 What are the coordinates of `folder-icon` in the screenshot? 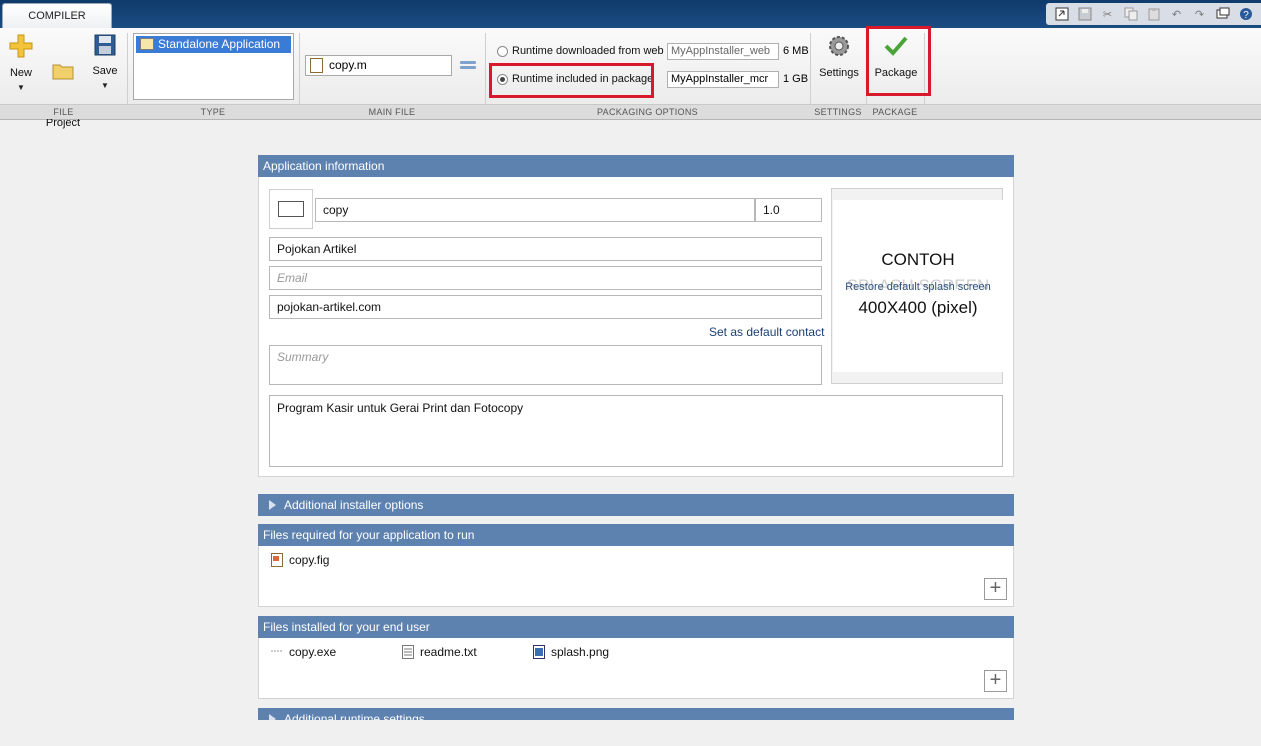 It's located at (63, 66).